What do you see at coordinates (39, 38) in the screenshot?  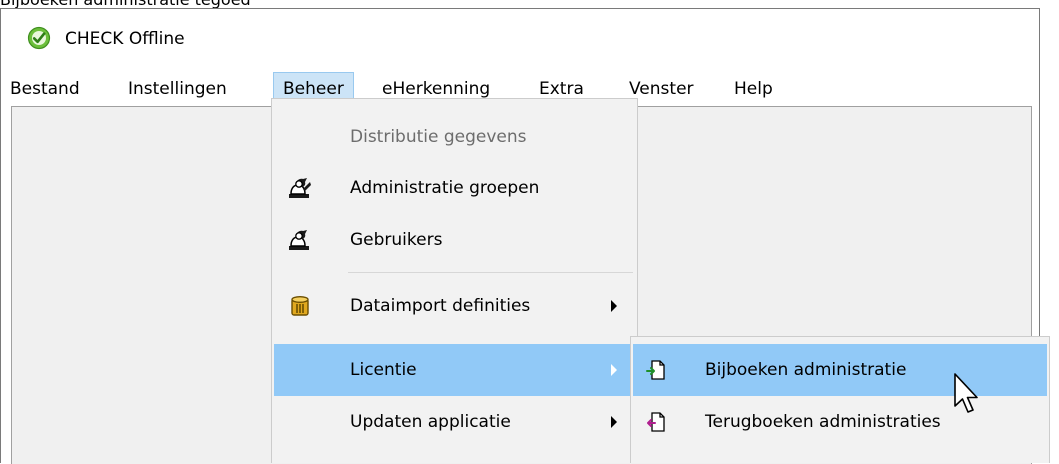 I see `green-check-circle-icon` at bounding box center [39, 38].